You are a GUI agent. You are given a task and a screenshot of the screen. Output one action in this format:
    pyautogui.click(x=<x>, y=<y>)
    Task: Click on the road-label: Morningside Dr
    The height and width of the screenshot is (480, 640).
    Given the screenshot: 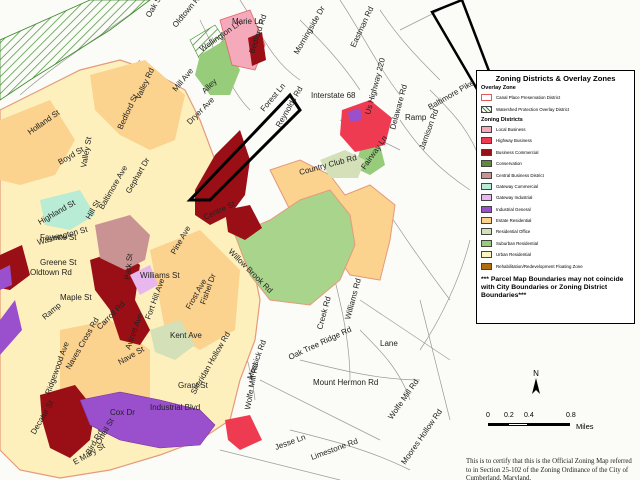 What is the action you would take?
    pyautogui.click(x=309, y=30)
    